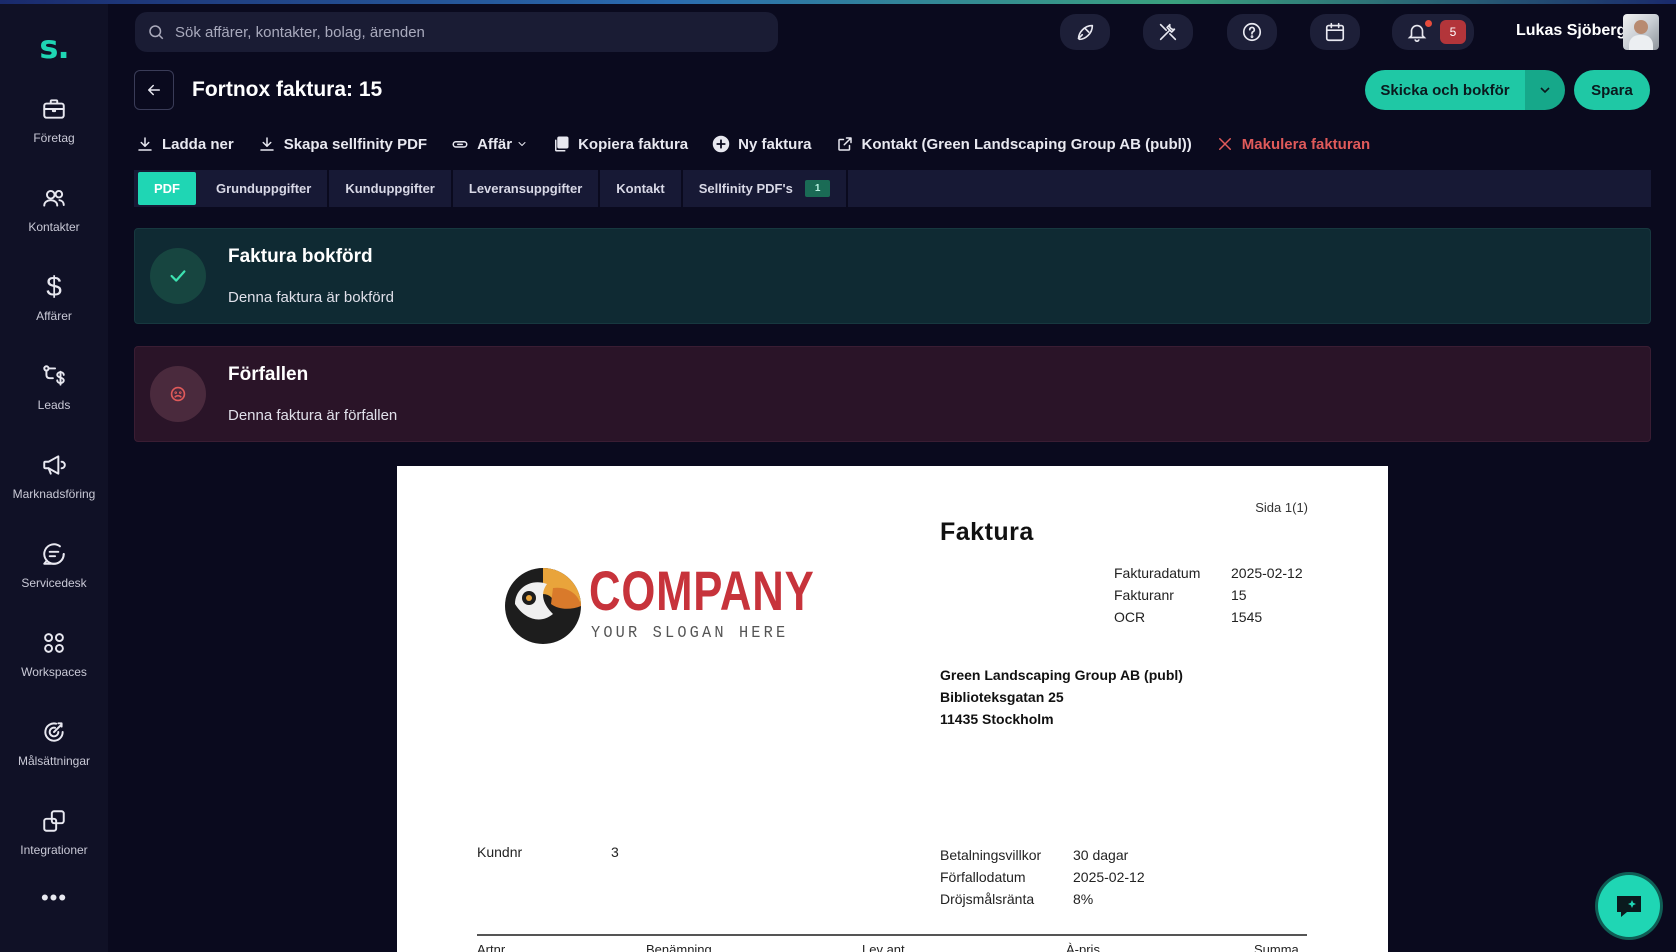  I want to click on avatar, so click(1641, 32).